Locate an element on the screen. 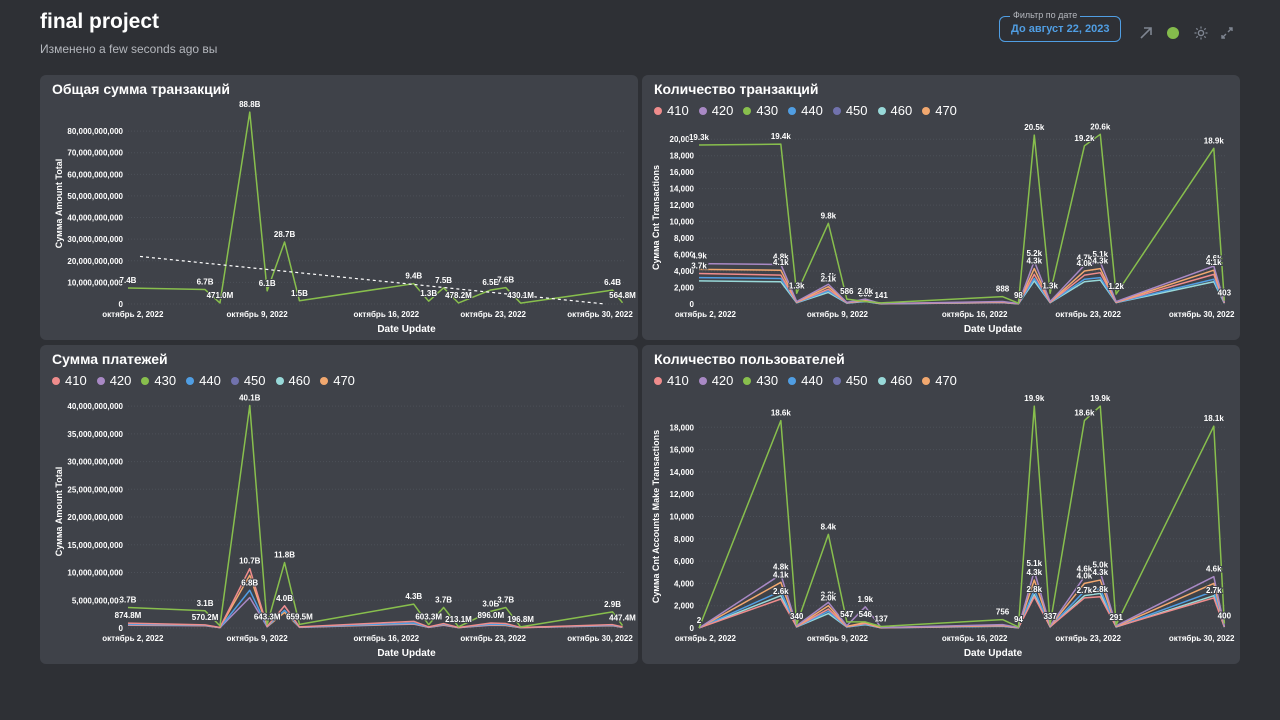  data-label: 2.1k is located at coordinates (829, 279).